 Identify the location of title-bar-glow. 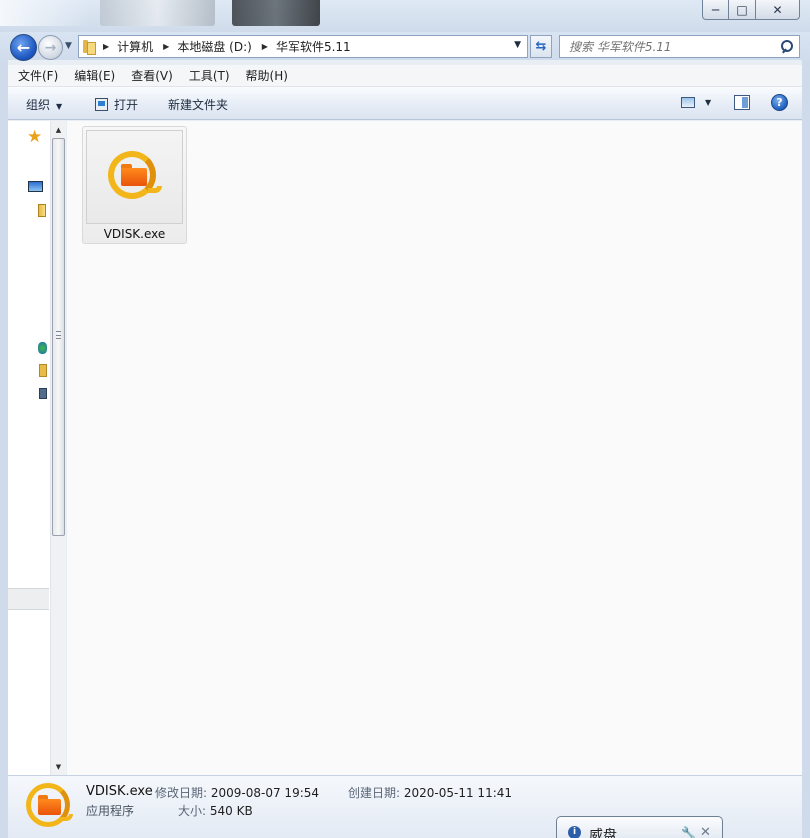
(45, 13).